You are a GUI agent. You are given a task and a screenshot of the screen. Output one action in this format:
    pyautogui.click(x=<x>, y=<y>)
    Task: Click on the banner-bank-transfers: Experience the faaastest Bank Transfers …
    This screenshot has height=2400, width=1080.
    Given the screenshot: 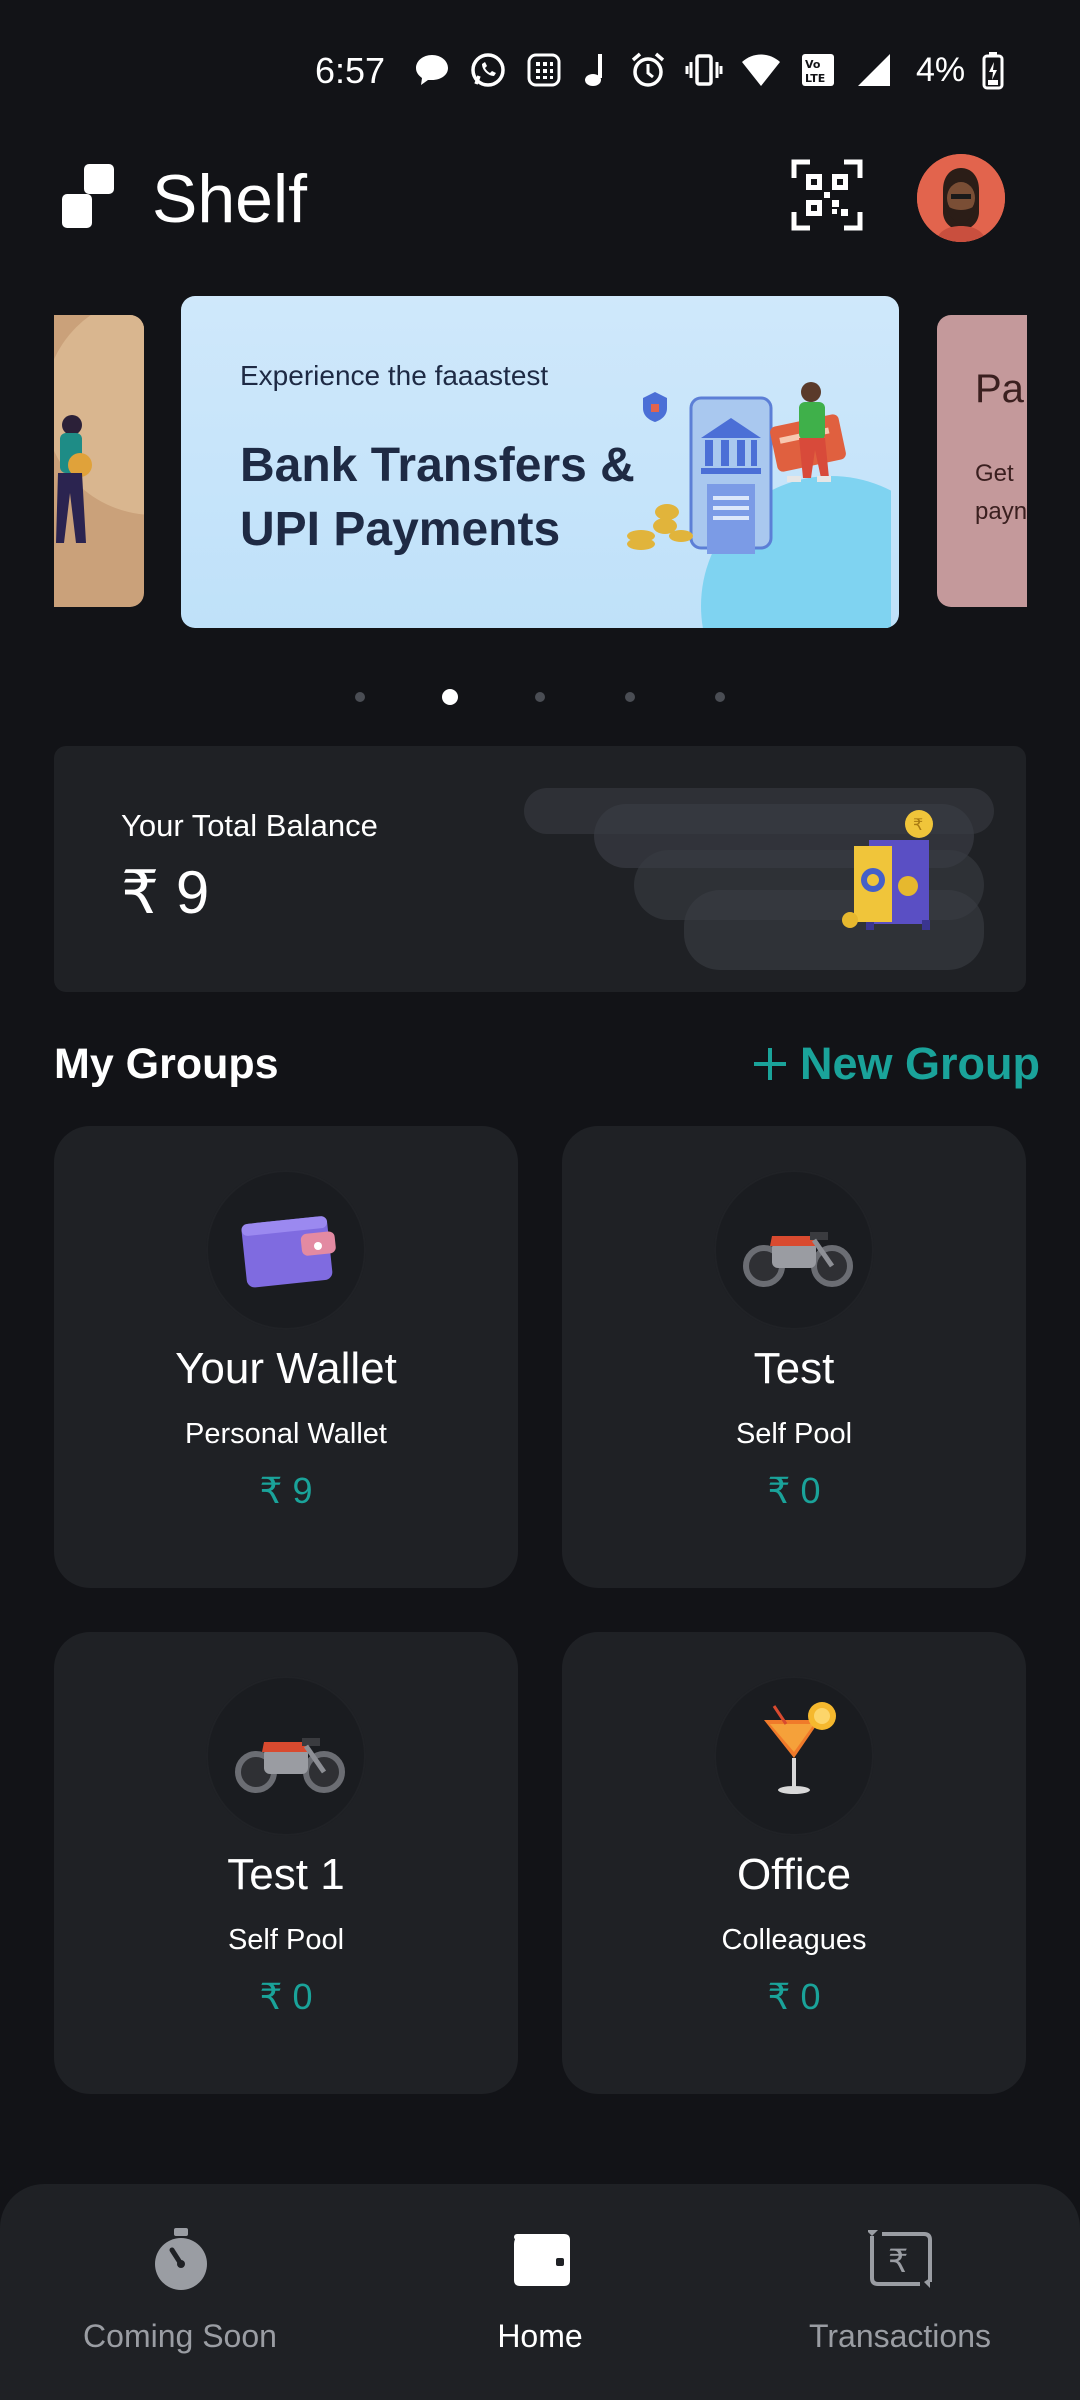 What is the action you would take?
    pyautogui.click(x=540, y=462)
    